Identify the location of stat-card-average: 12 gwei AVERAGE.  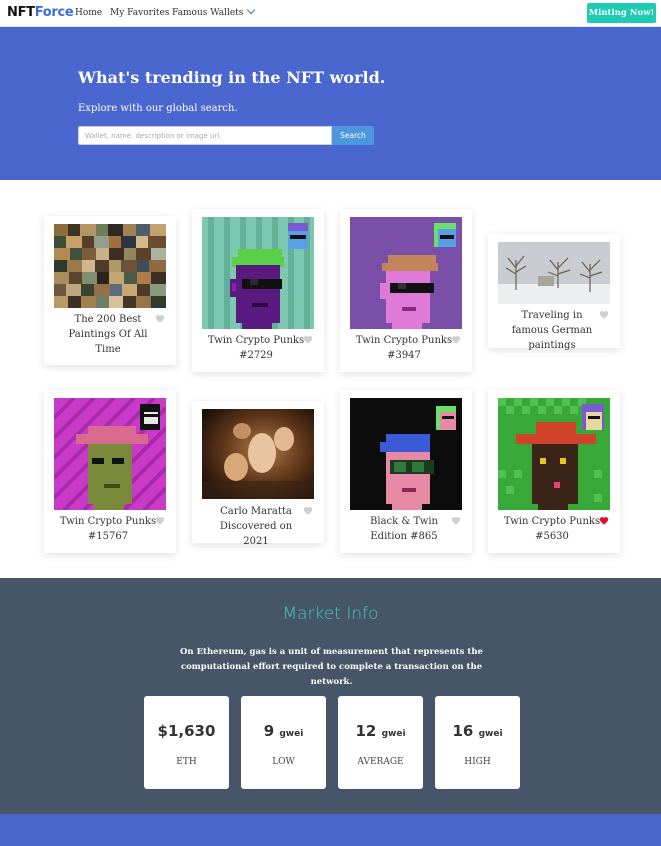
(380, 742).